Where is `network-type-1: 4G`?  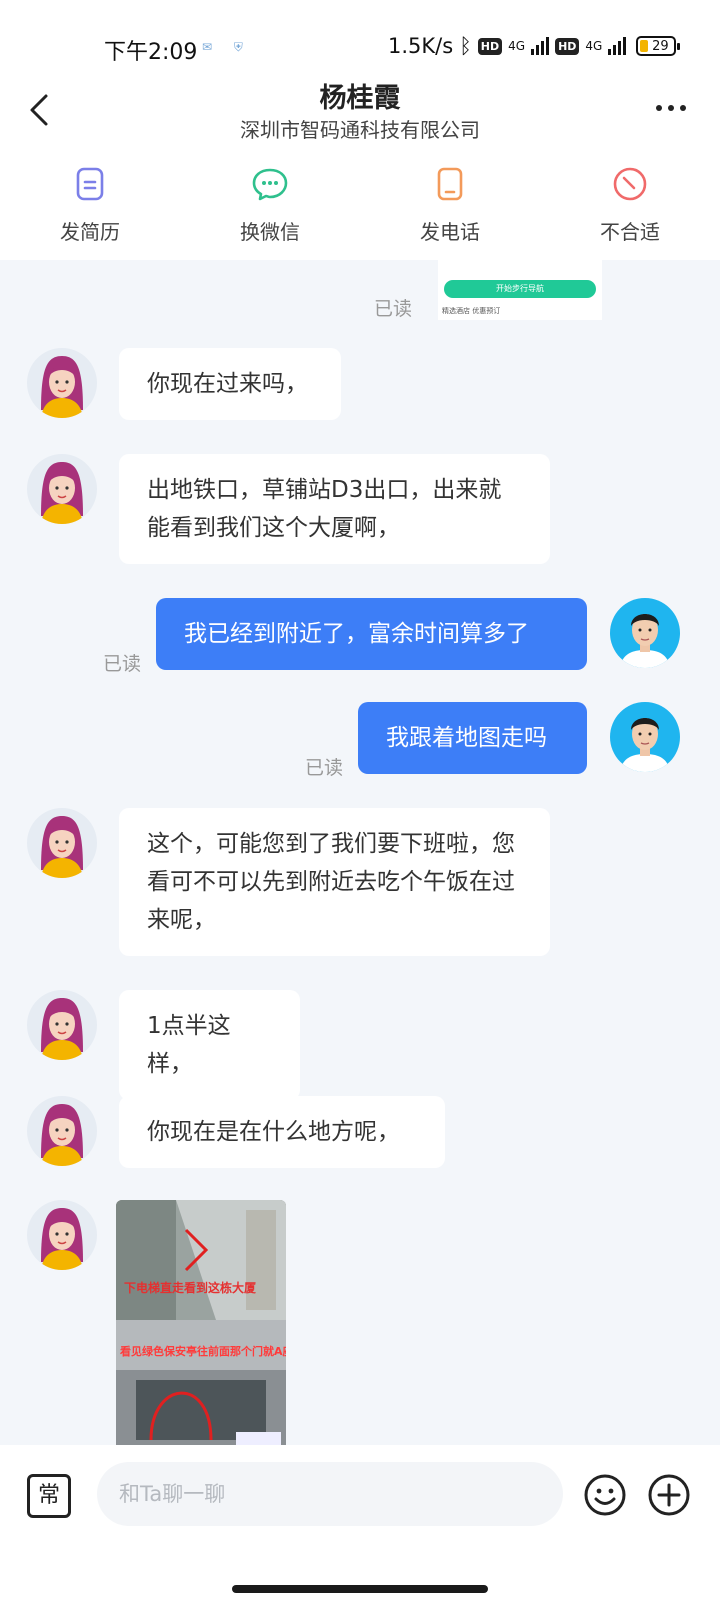
network-type-1: 4G is located at coordinates (517, 46).